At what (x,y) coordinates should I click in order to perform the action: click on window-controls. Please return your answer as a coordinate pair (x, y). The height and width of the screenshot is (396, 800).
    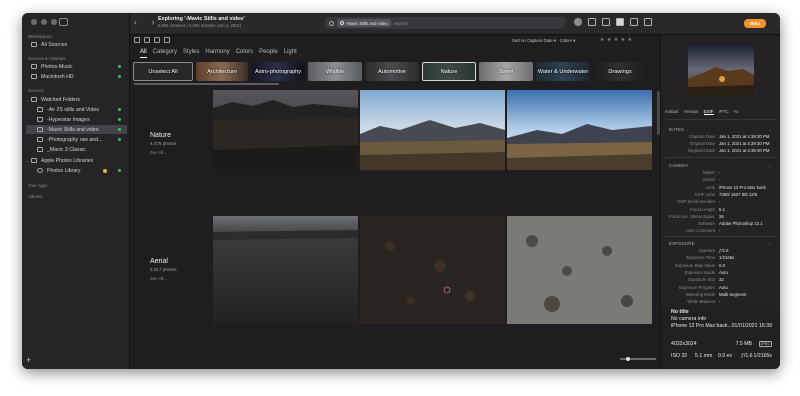
    Looking at the image, I should click on (44, 22).